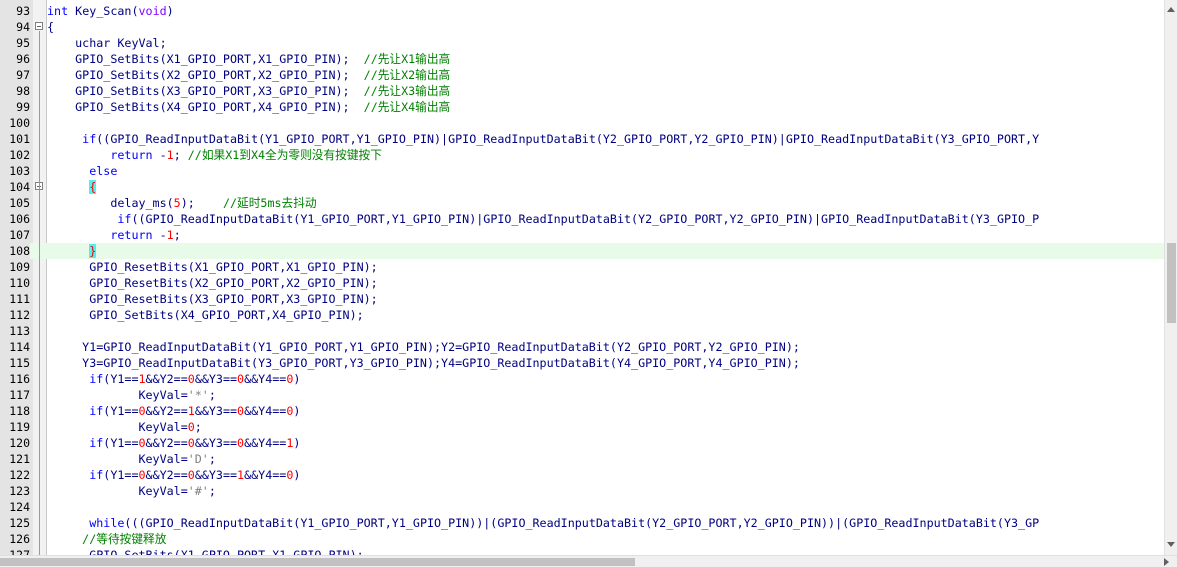  What do you see at coordinates (582, 203) in the screenshot?
I see `code-line: 105 delay_ms(5); //延时5ms去抖动` at bounding box center [582, 203].